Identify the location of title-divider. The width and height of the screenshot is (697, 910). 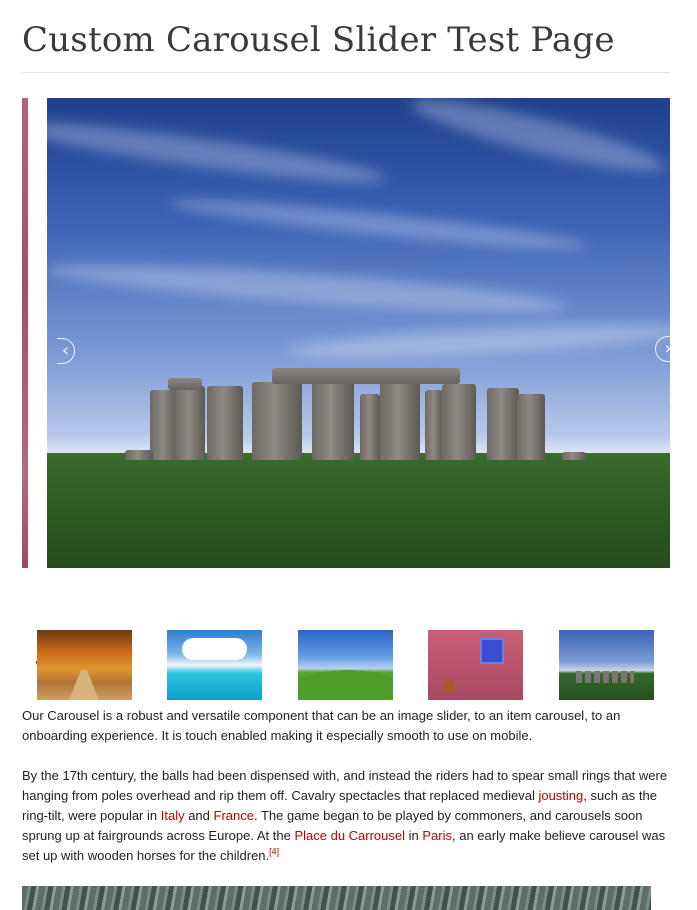
(346, 72).